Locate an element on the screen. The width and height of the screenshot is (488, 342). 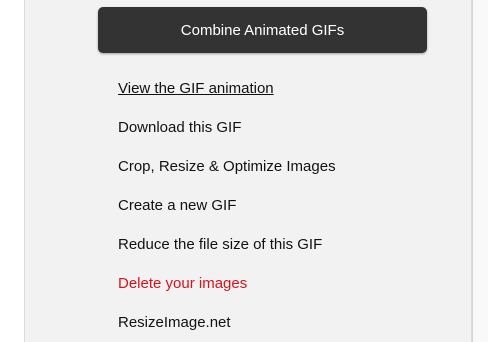
left-margin is located at coordinates (12, 171).